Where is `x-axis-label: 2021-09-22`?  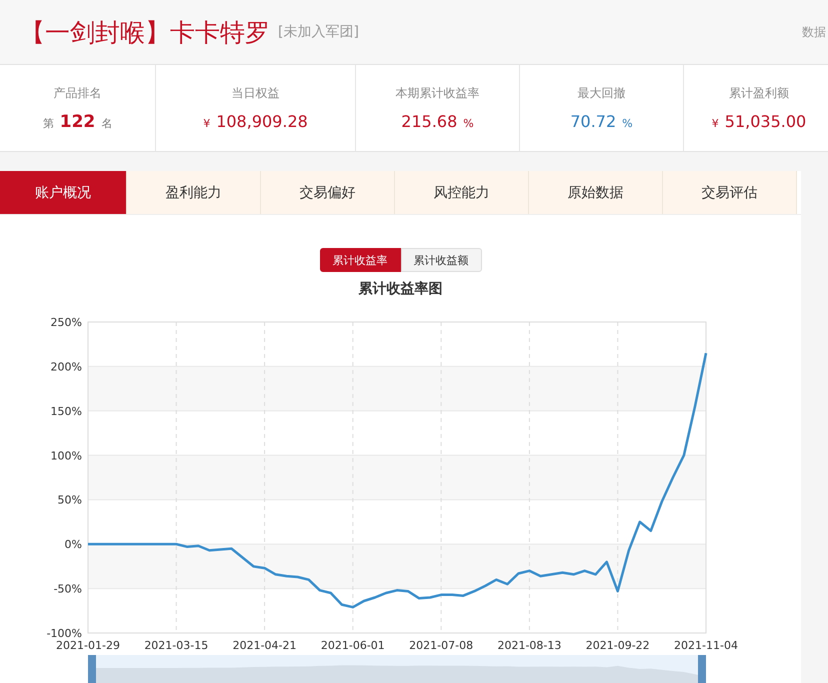 x-axis-label: 2021-09-22 is located at coordinates (618, 645).